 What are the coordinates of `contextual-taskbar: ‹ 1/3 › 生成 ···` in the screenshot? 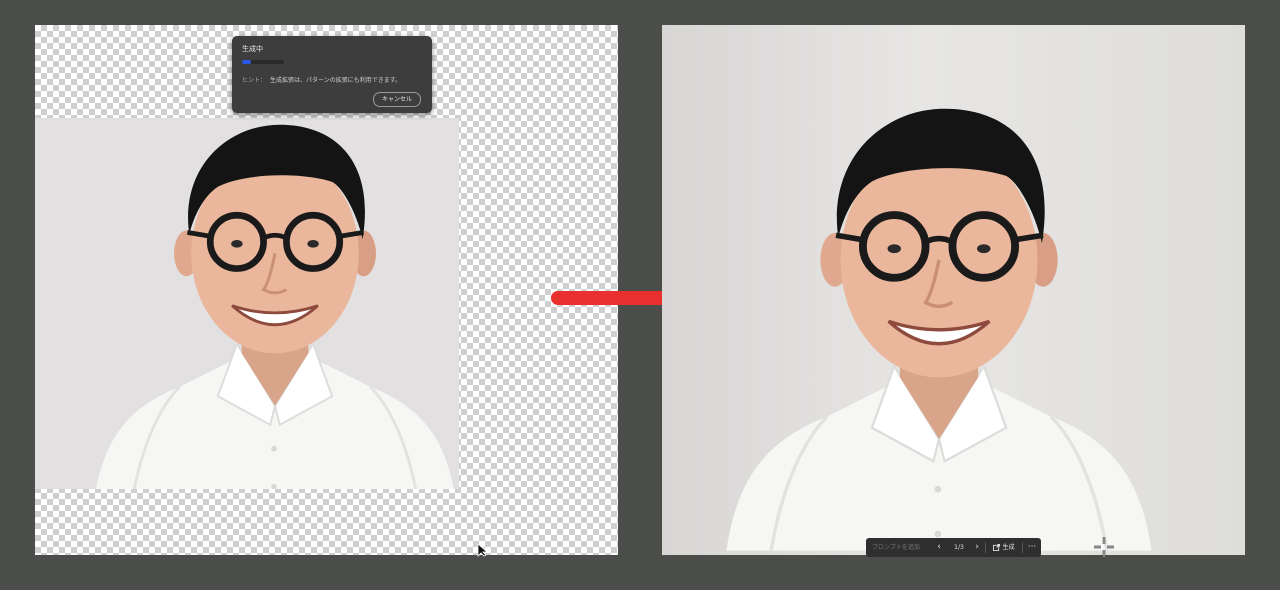 It's located at (953, 547).